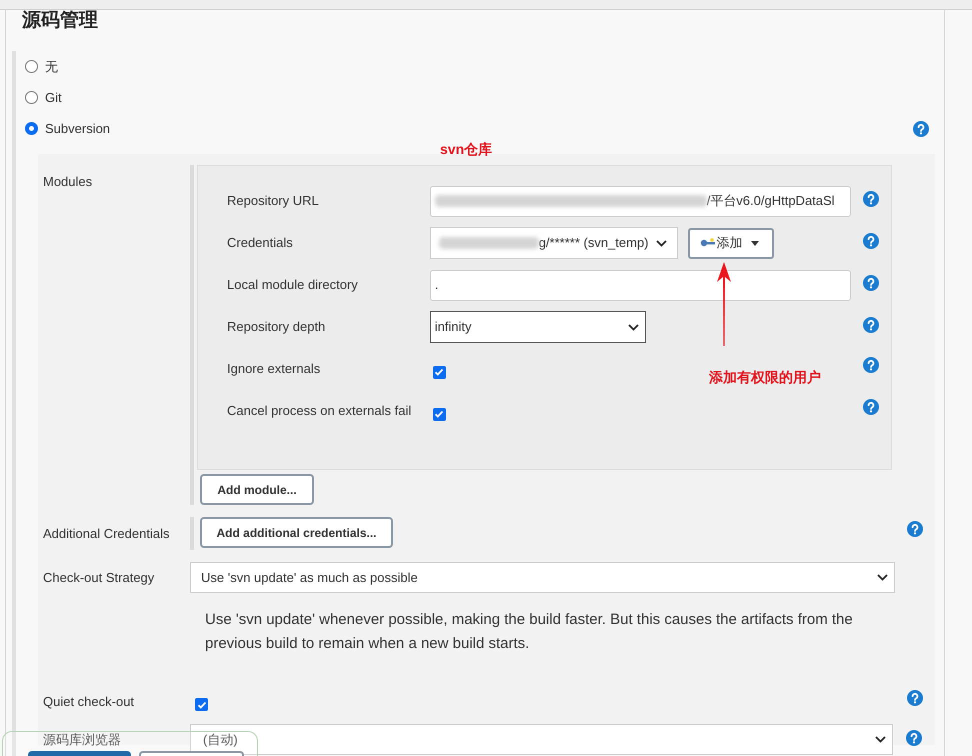  What do you see at coordinates (260, 242) in the screenshot?
I see `field-label: Credentials` at bounding box center [260, 242].